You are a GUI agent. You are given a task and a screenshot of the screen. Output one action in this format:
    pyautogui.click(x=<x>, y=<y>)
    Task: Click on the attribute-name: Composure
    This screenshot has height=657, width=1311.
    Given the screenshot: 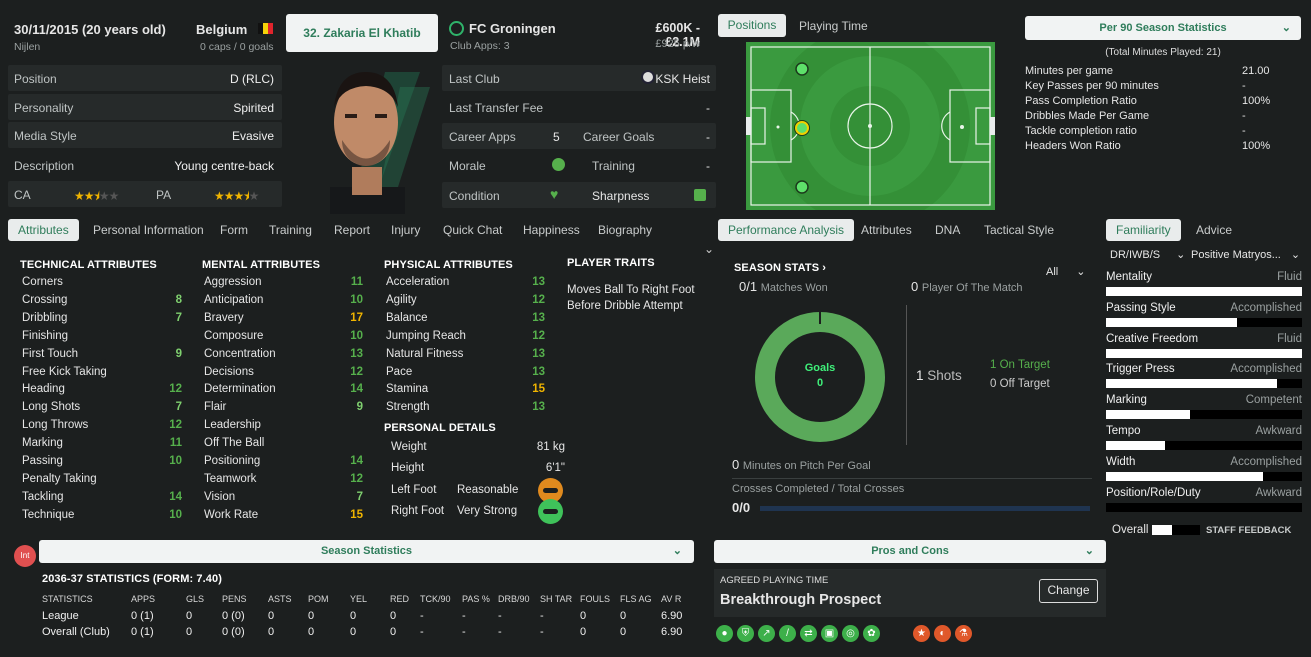 What is the action you would take?
    pyautogui.click(x=234, y=335)
    